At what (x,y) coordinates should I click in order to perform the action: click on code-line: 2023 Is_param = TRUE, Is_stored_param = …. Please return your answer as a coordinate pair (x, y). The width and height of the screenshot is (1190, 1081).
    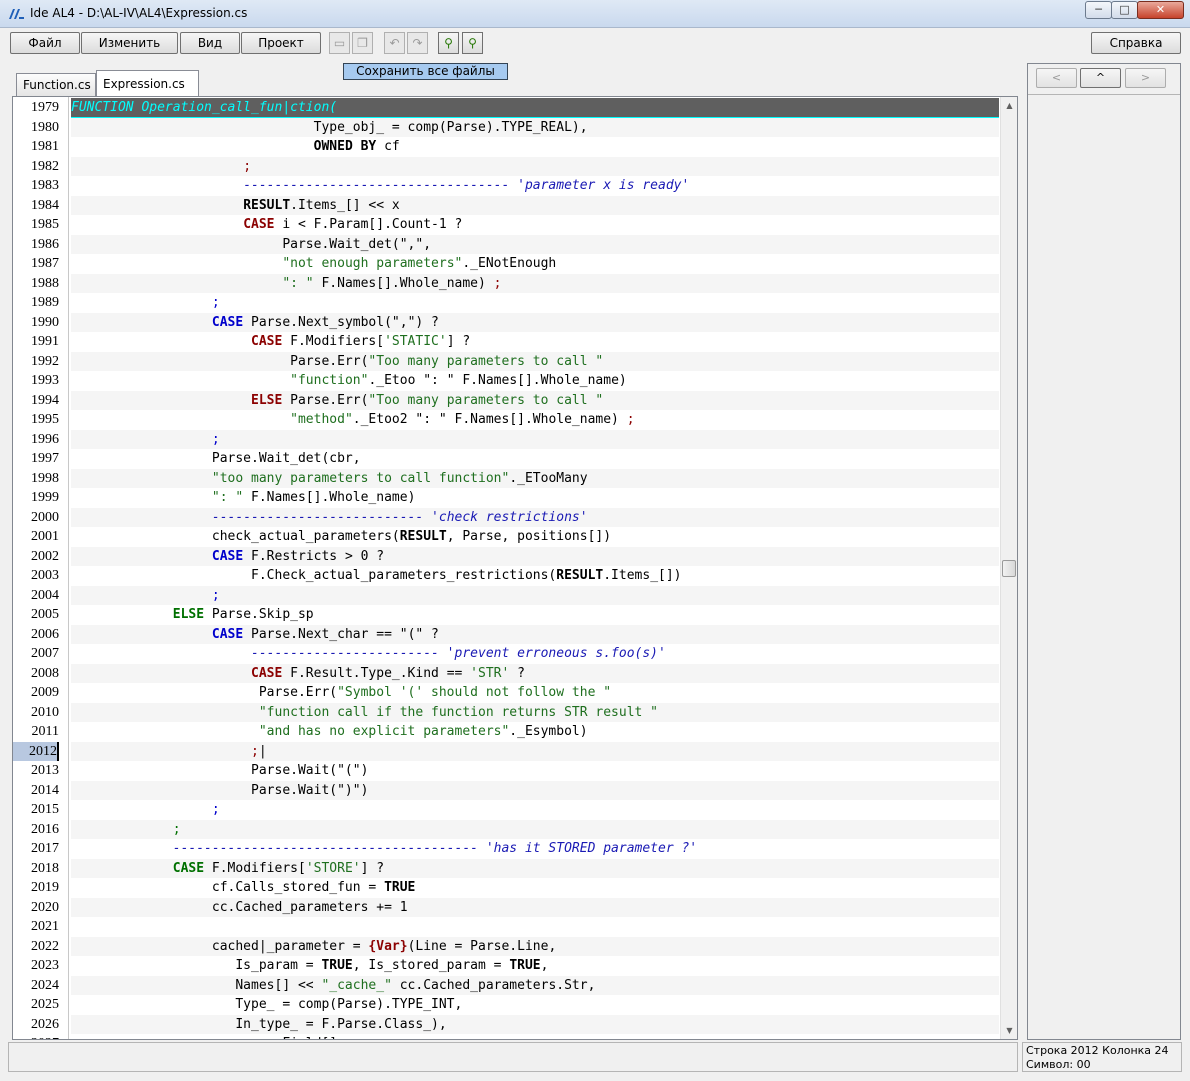
    Looking at the image, I should click on (506, 966).